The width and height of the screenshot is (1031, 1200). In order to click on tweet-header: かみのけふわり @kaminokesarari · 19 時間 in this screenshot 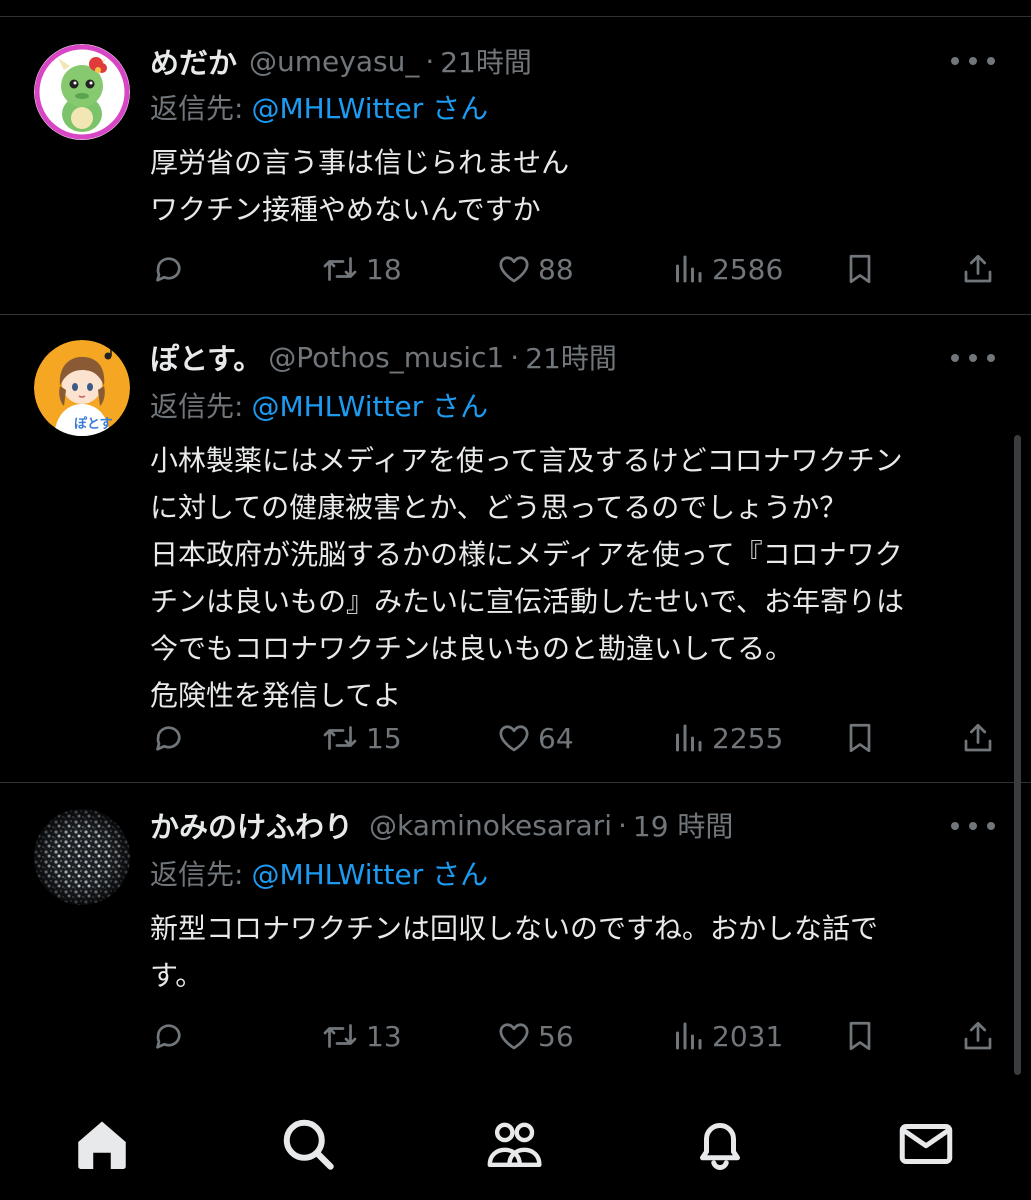, I will do `click(441, 825)`.